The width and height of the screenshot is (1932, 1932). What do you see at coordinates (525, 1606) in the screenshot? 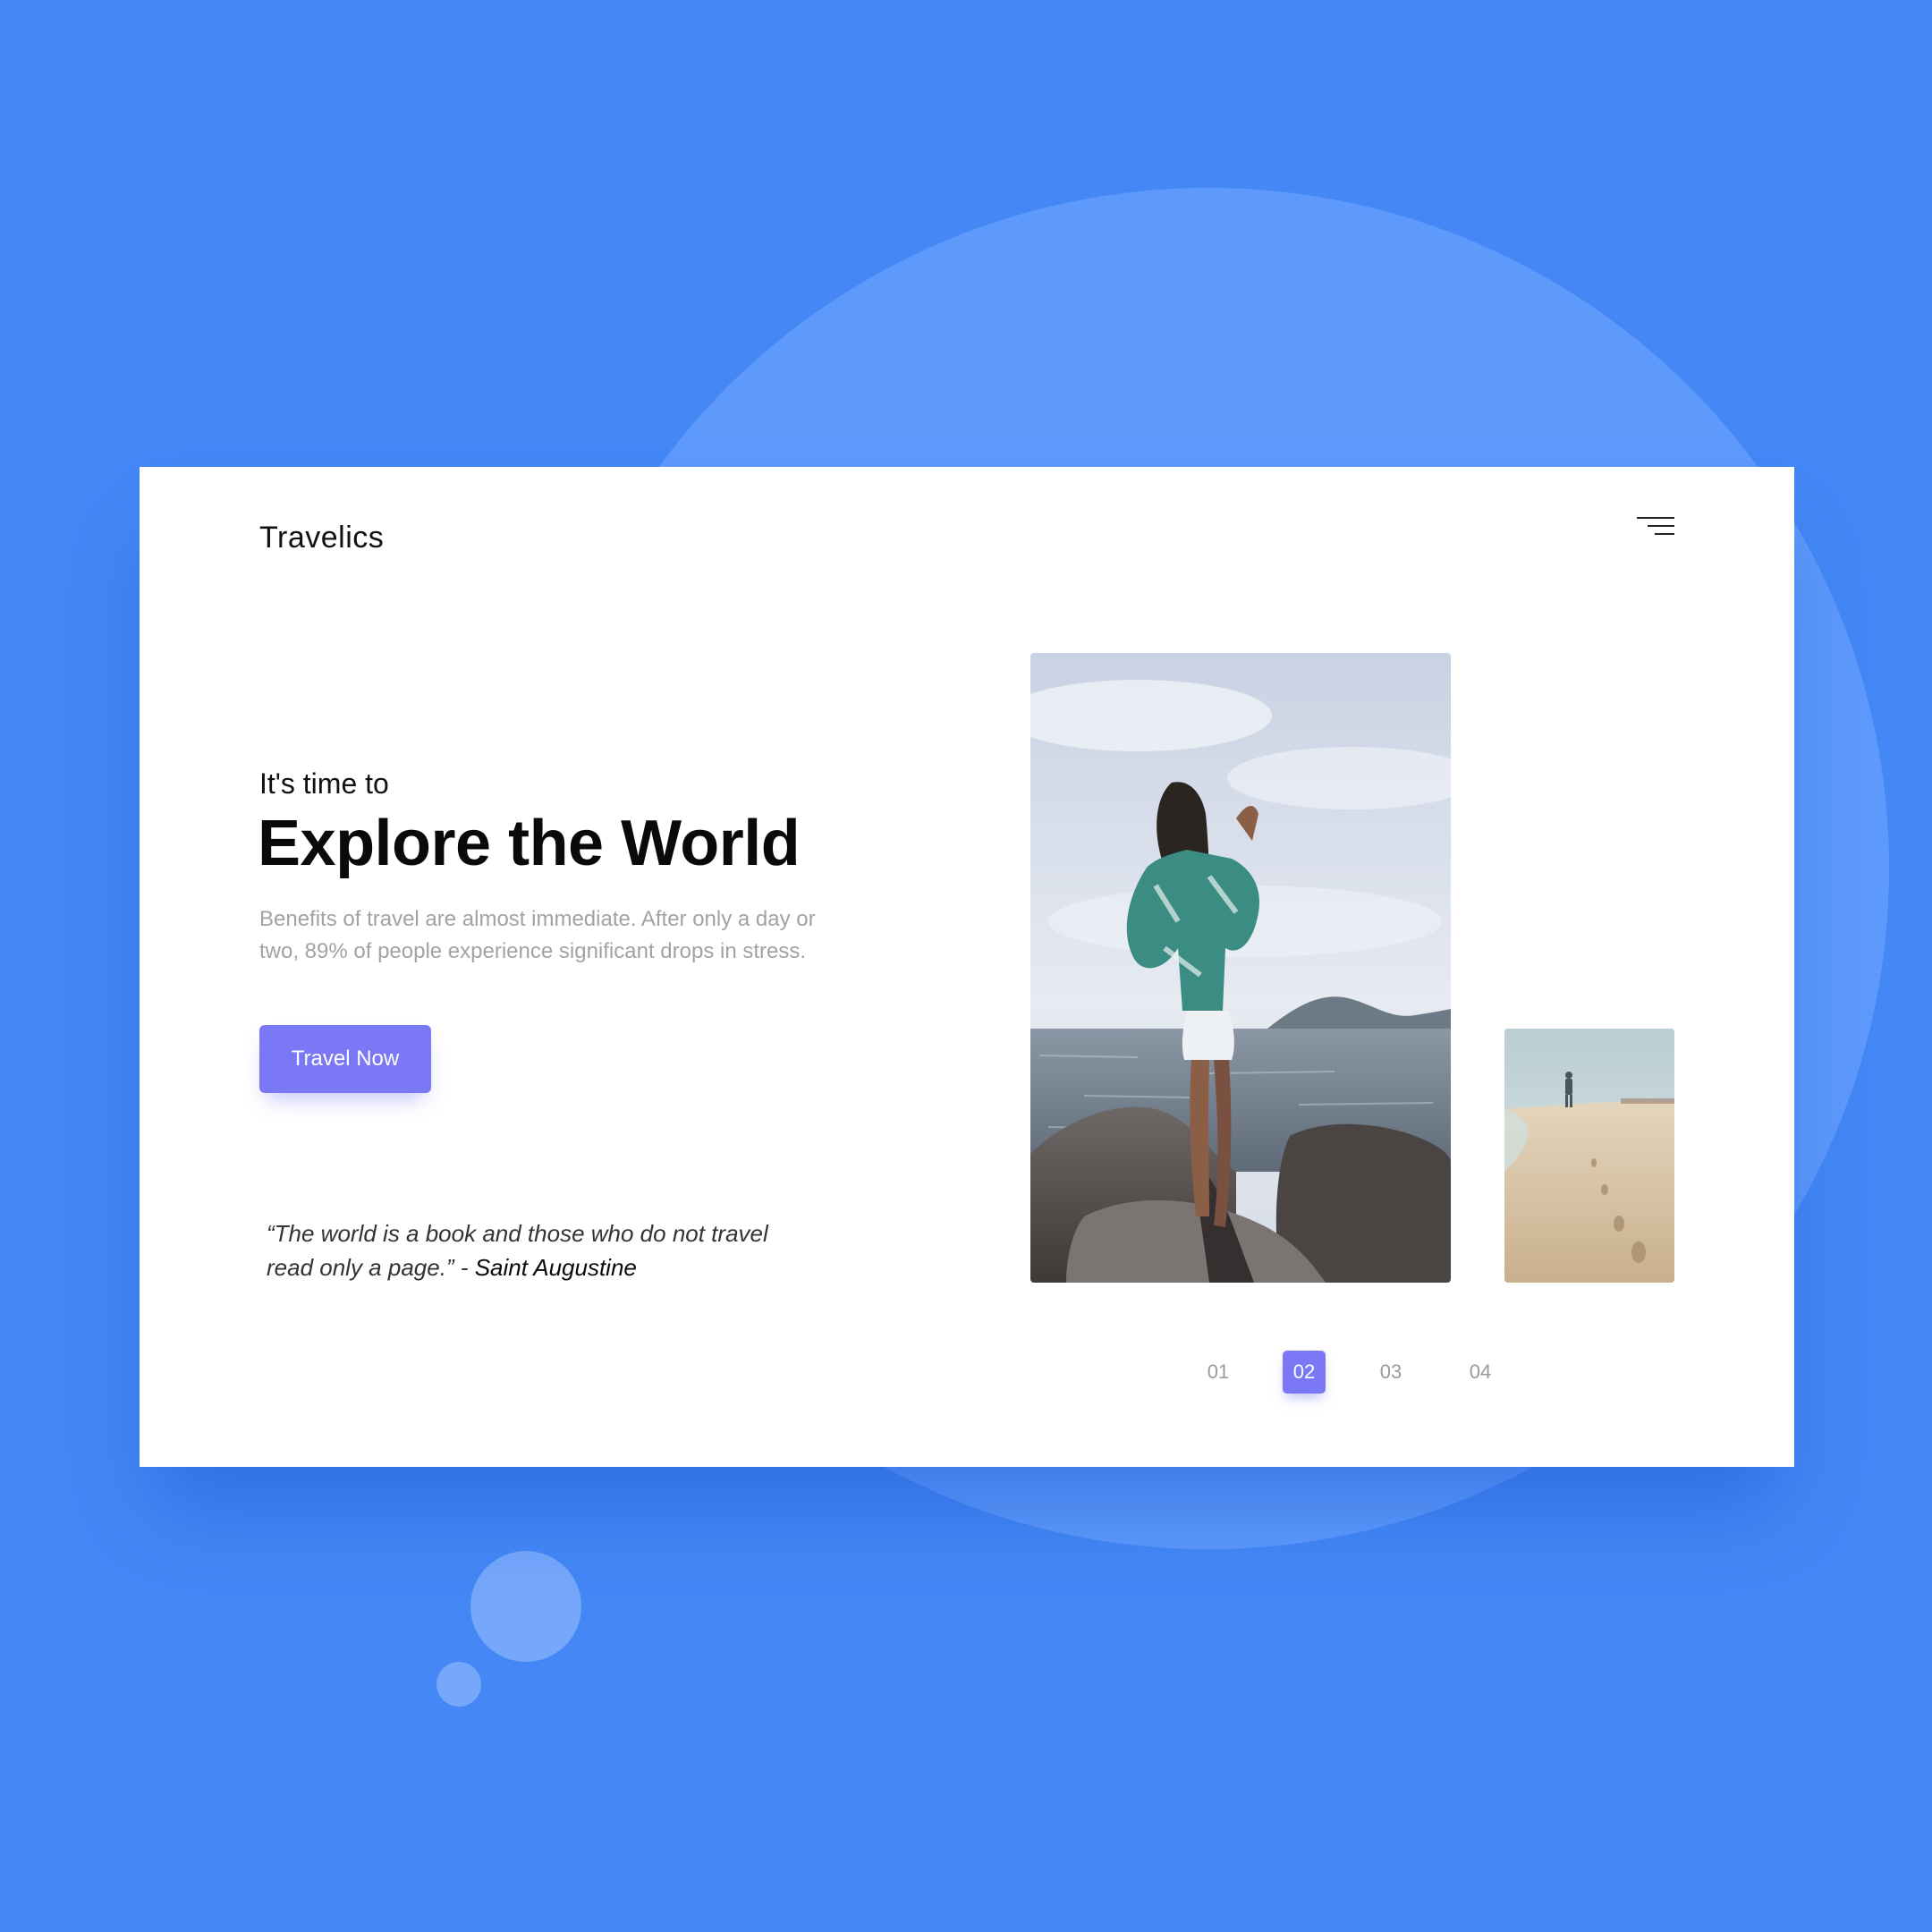
I see `decorative-bubble-large` at bounding box center [525, 1606].